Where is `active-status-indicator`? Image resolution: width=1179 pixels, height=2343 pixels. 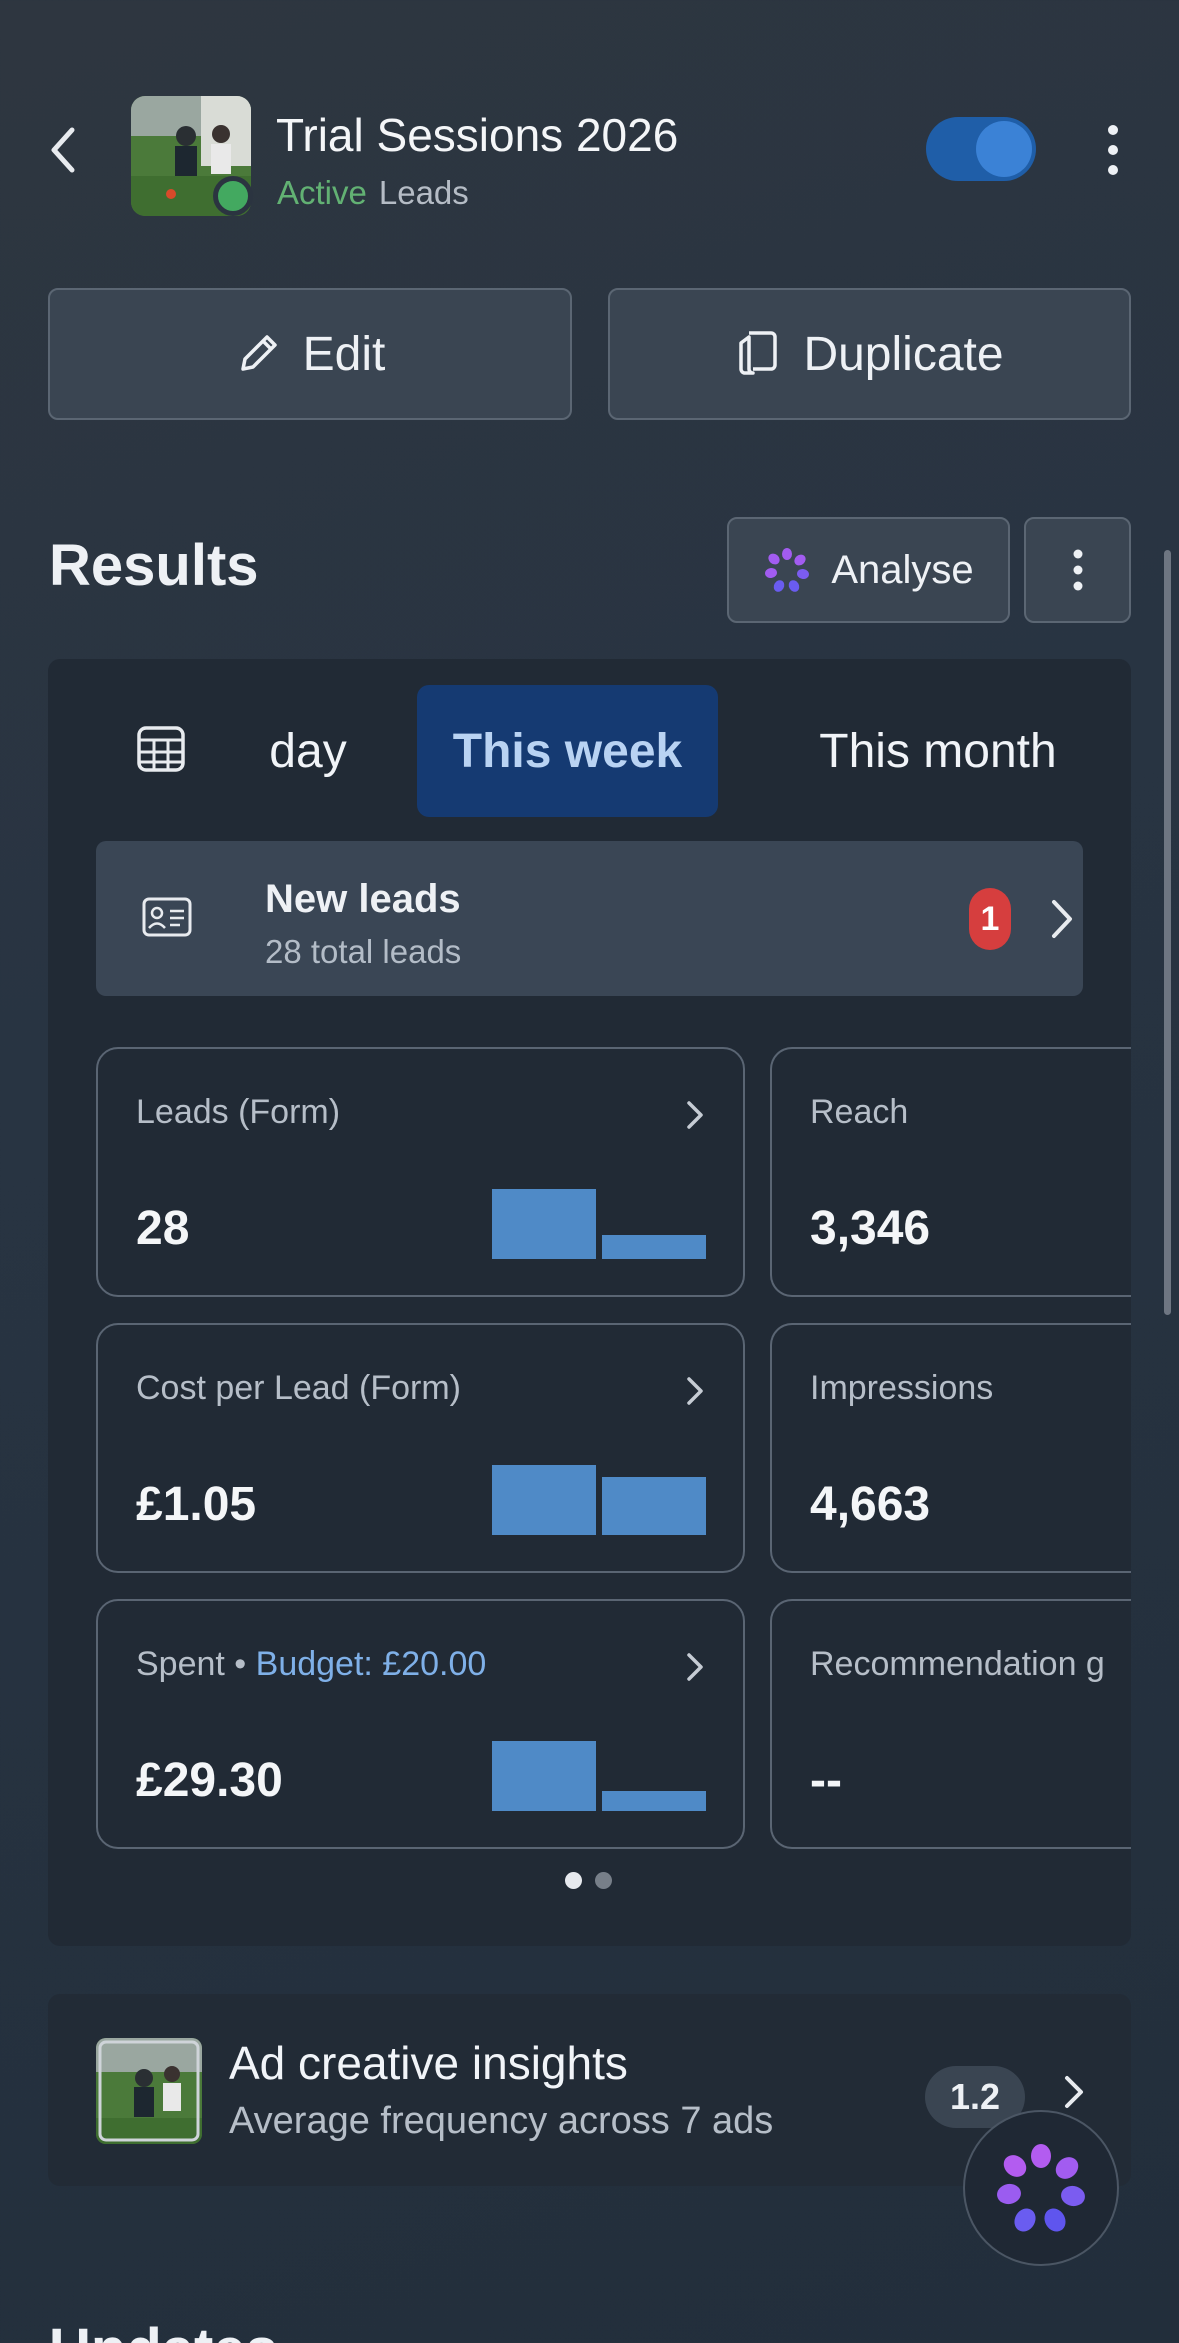
active-status-indicator is located at coordinates (233, 196).